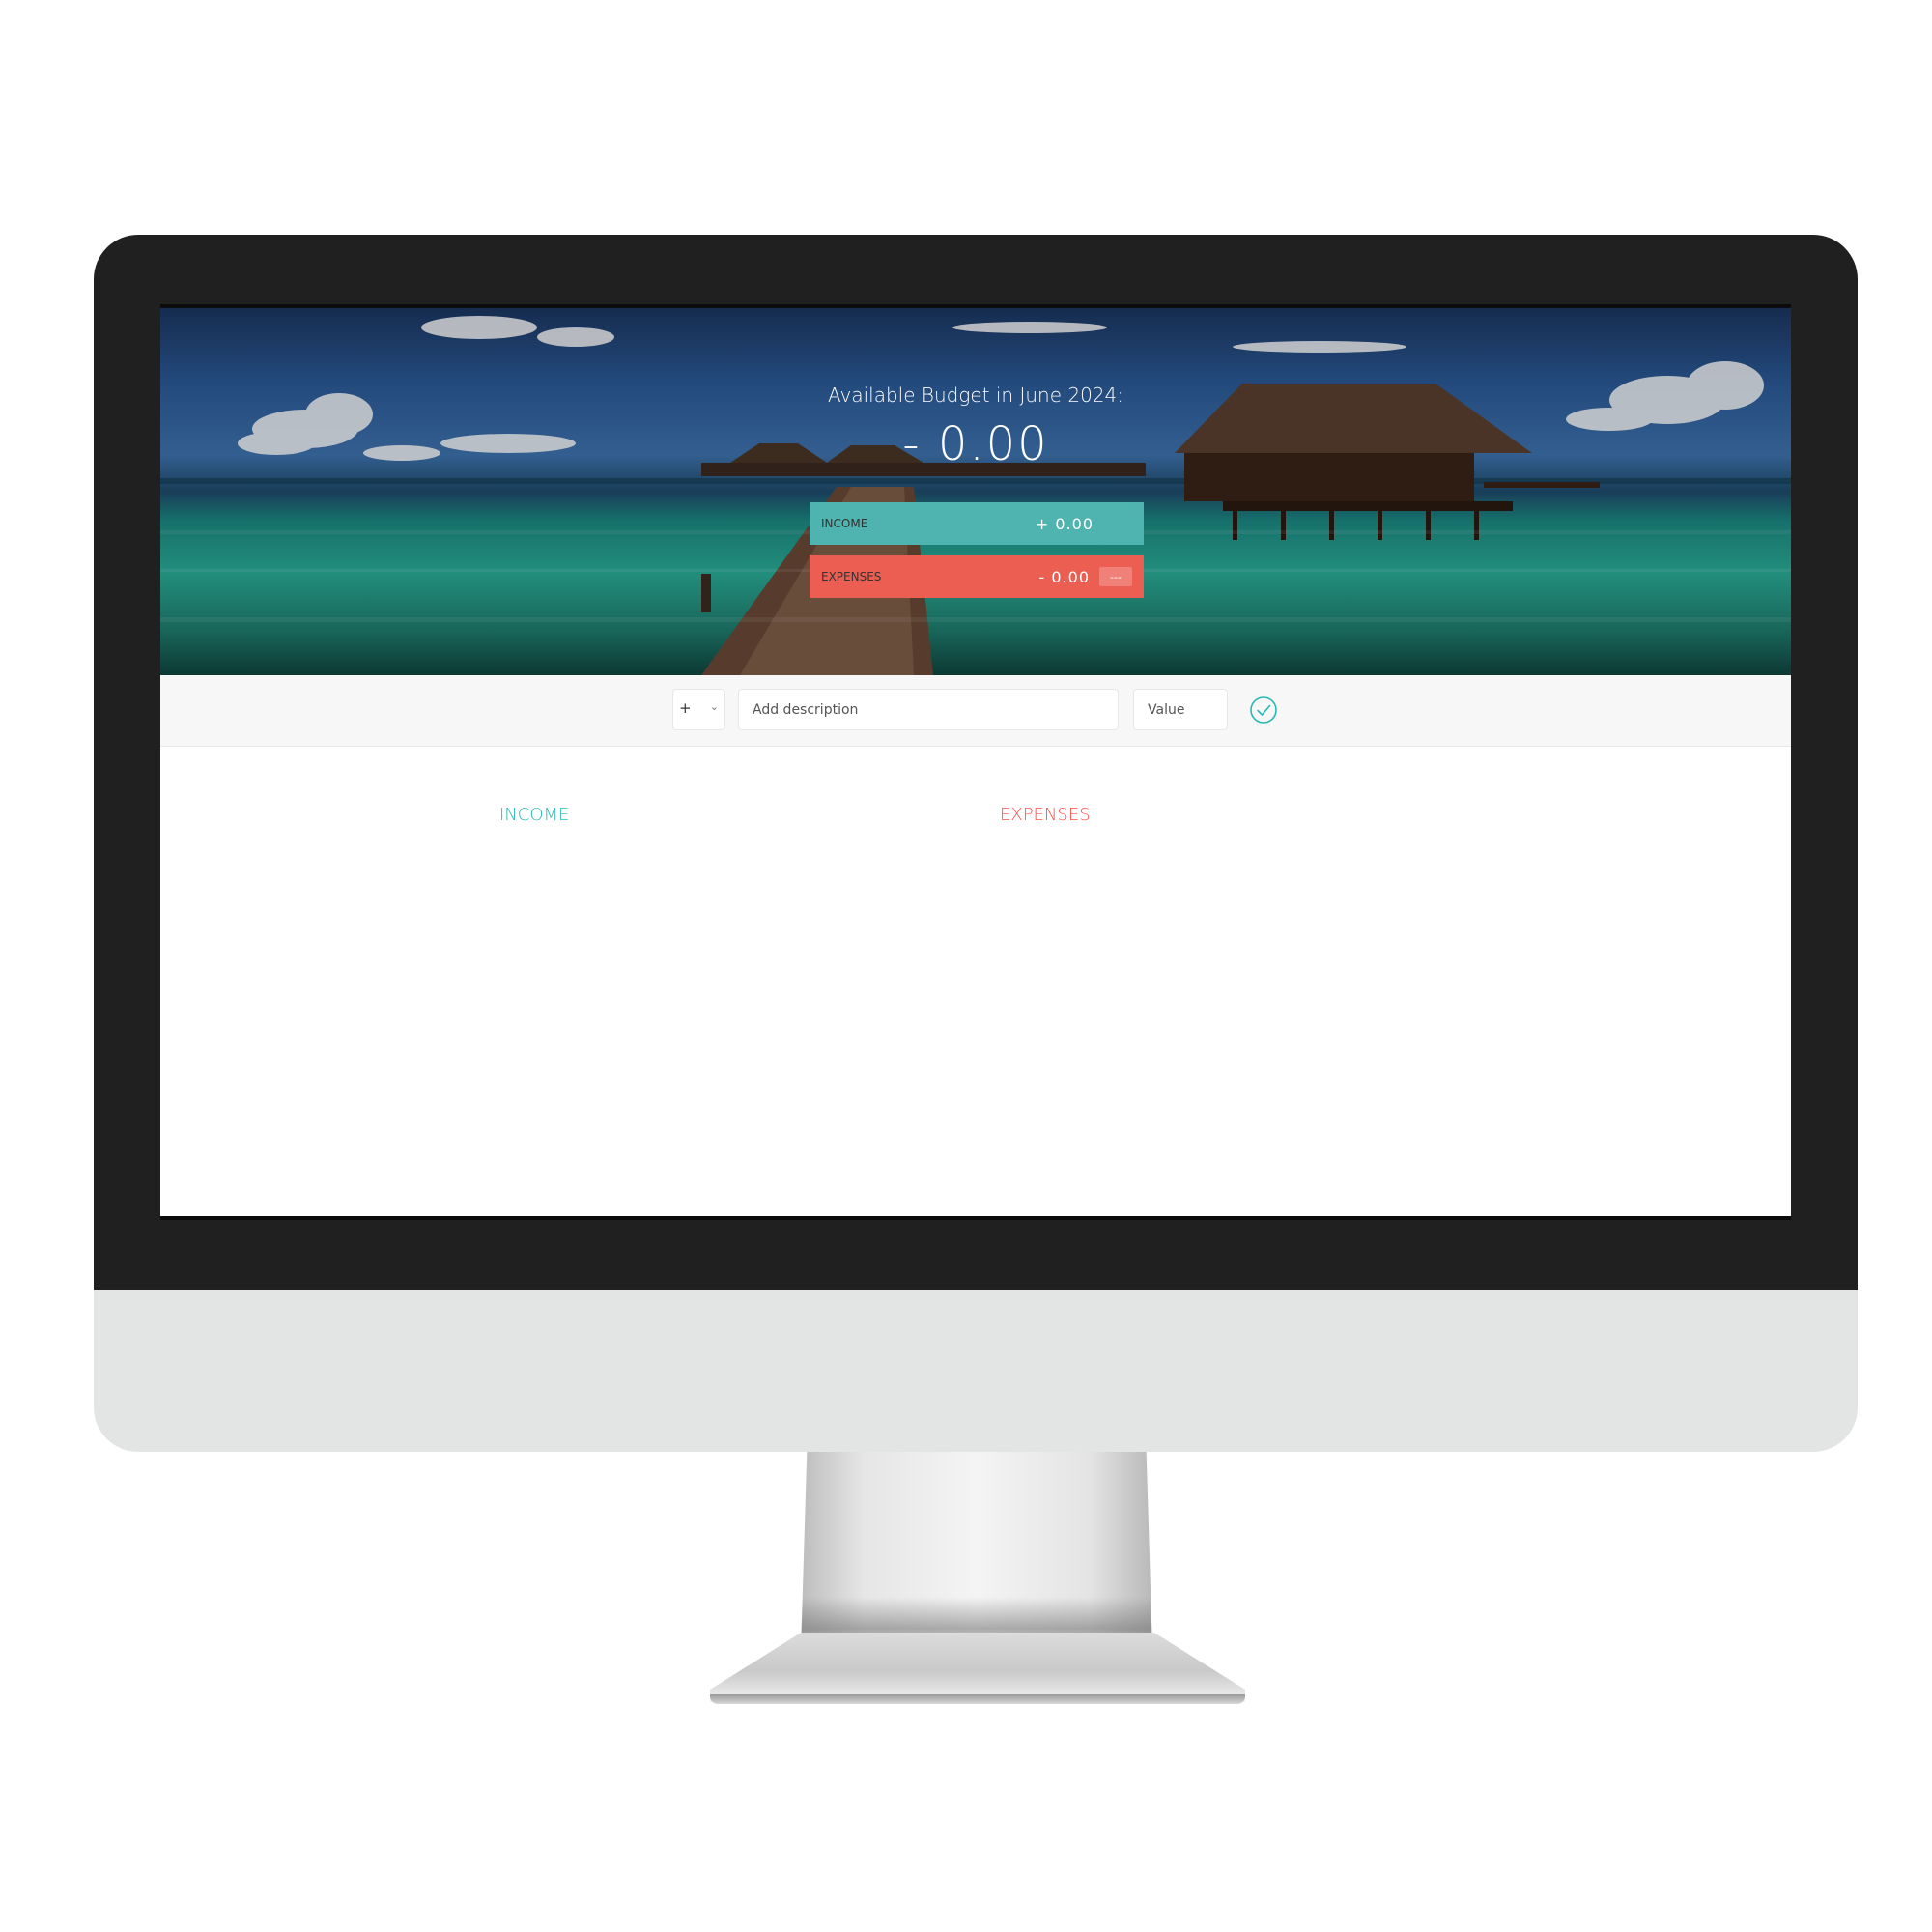 The height and width of the screenshot is (1932, 1932). What do you see at coordinates (1064, 523) in the screenshot?
I see `income-summary-value: + 0.00` at bounding box center [1064, 523].